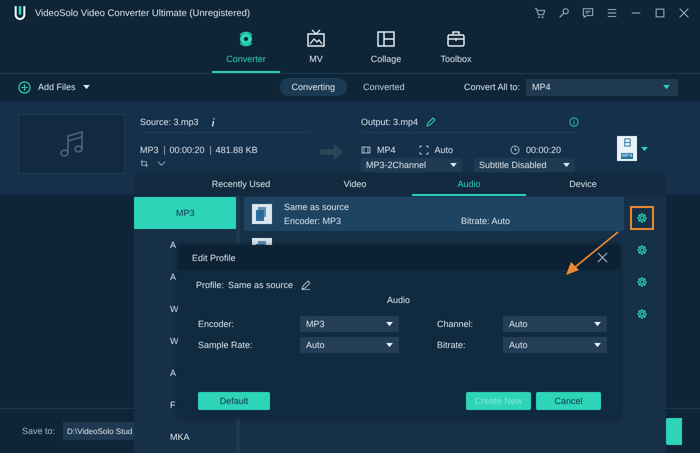 The height and width of the screenshot is (453, 700). I want to click on audio-track-dropdown: MP3-2Channel, so click(411, 165).